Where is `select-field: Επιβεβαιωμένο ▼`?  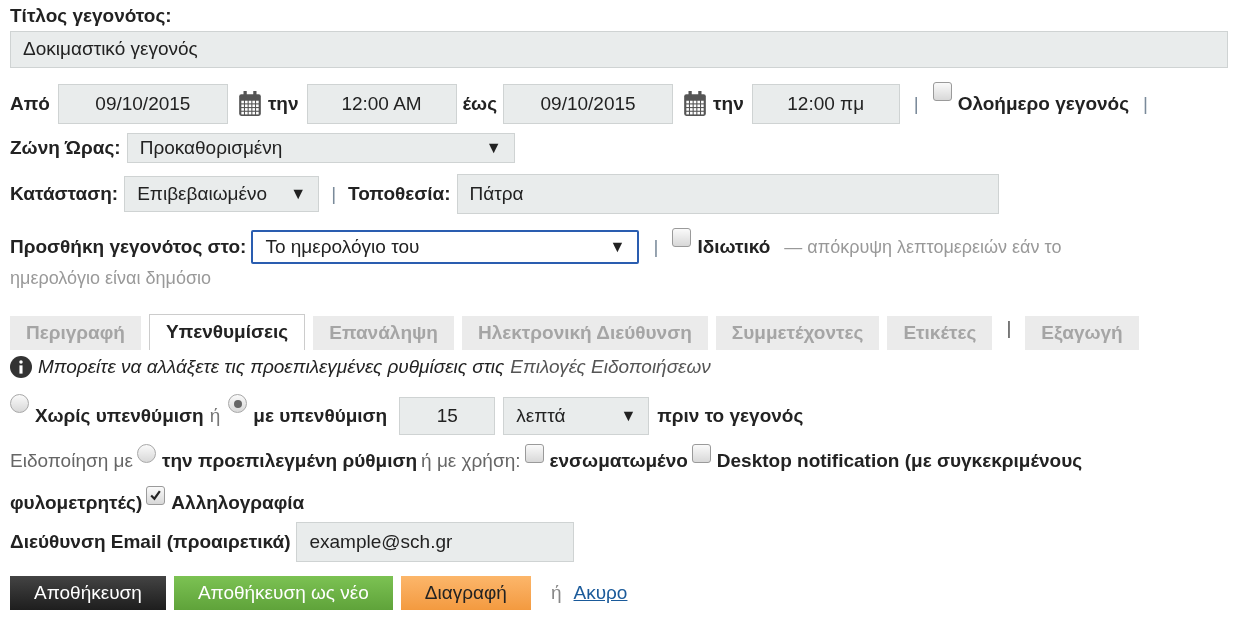 select-field: Επιβεβαιωμένο ▼ is located at coordinates (222, 194).